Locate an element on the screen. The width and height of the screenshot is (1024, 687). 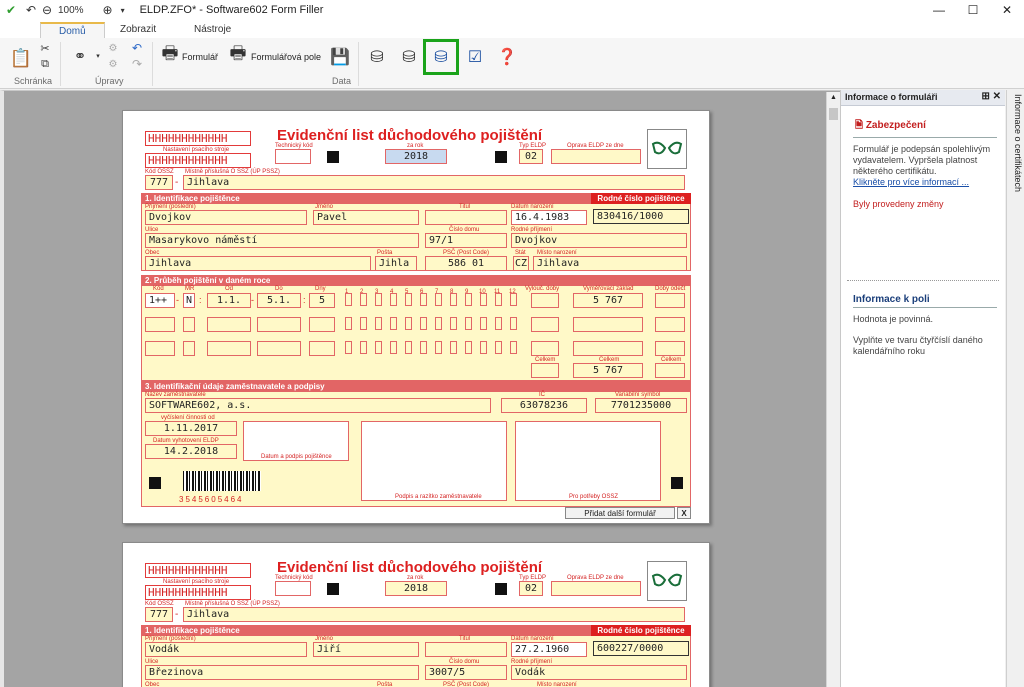
maiden-name-field: Dvojkov is located at coordinates (599, 240).